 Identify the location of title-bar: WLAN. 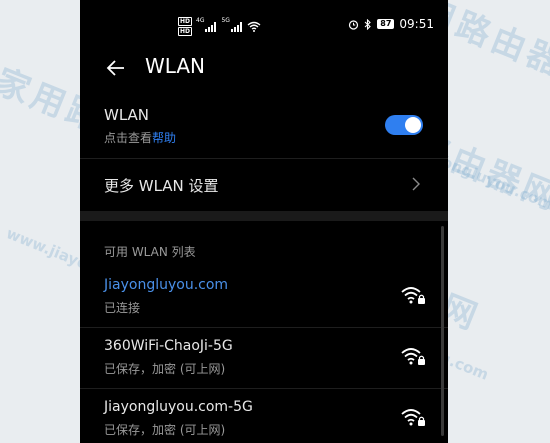
(264, 70).